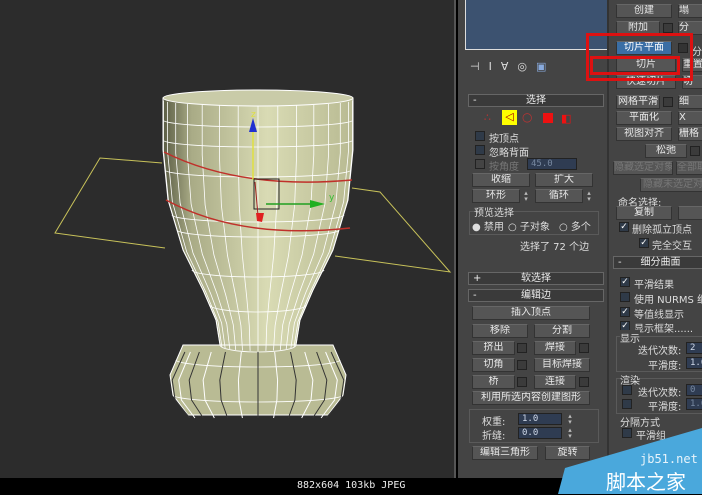 This screenshot has width=702, height=495. What do you see at coordinates (694, 363) in the screenshot?
I see `display-smoothness-input: 1.0` at bounding box center [694, 363].